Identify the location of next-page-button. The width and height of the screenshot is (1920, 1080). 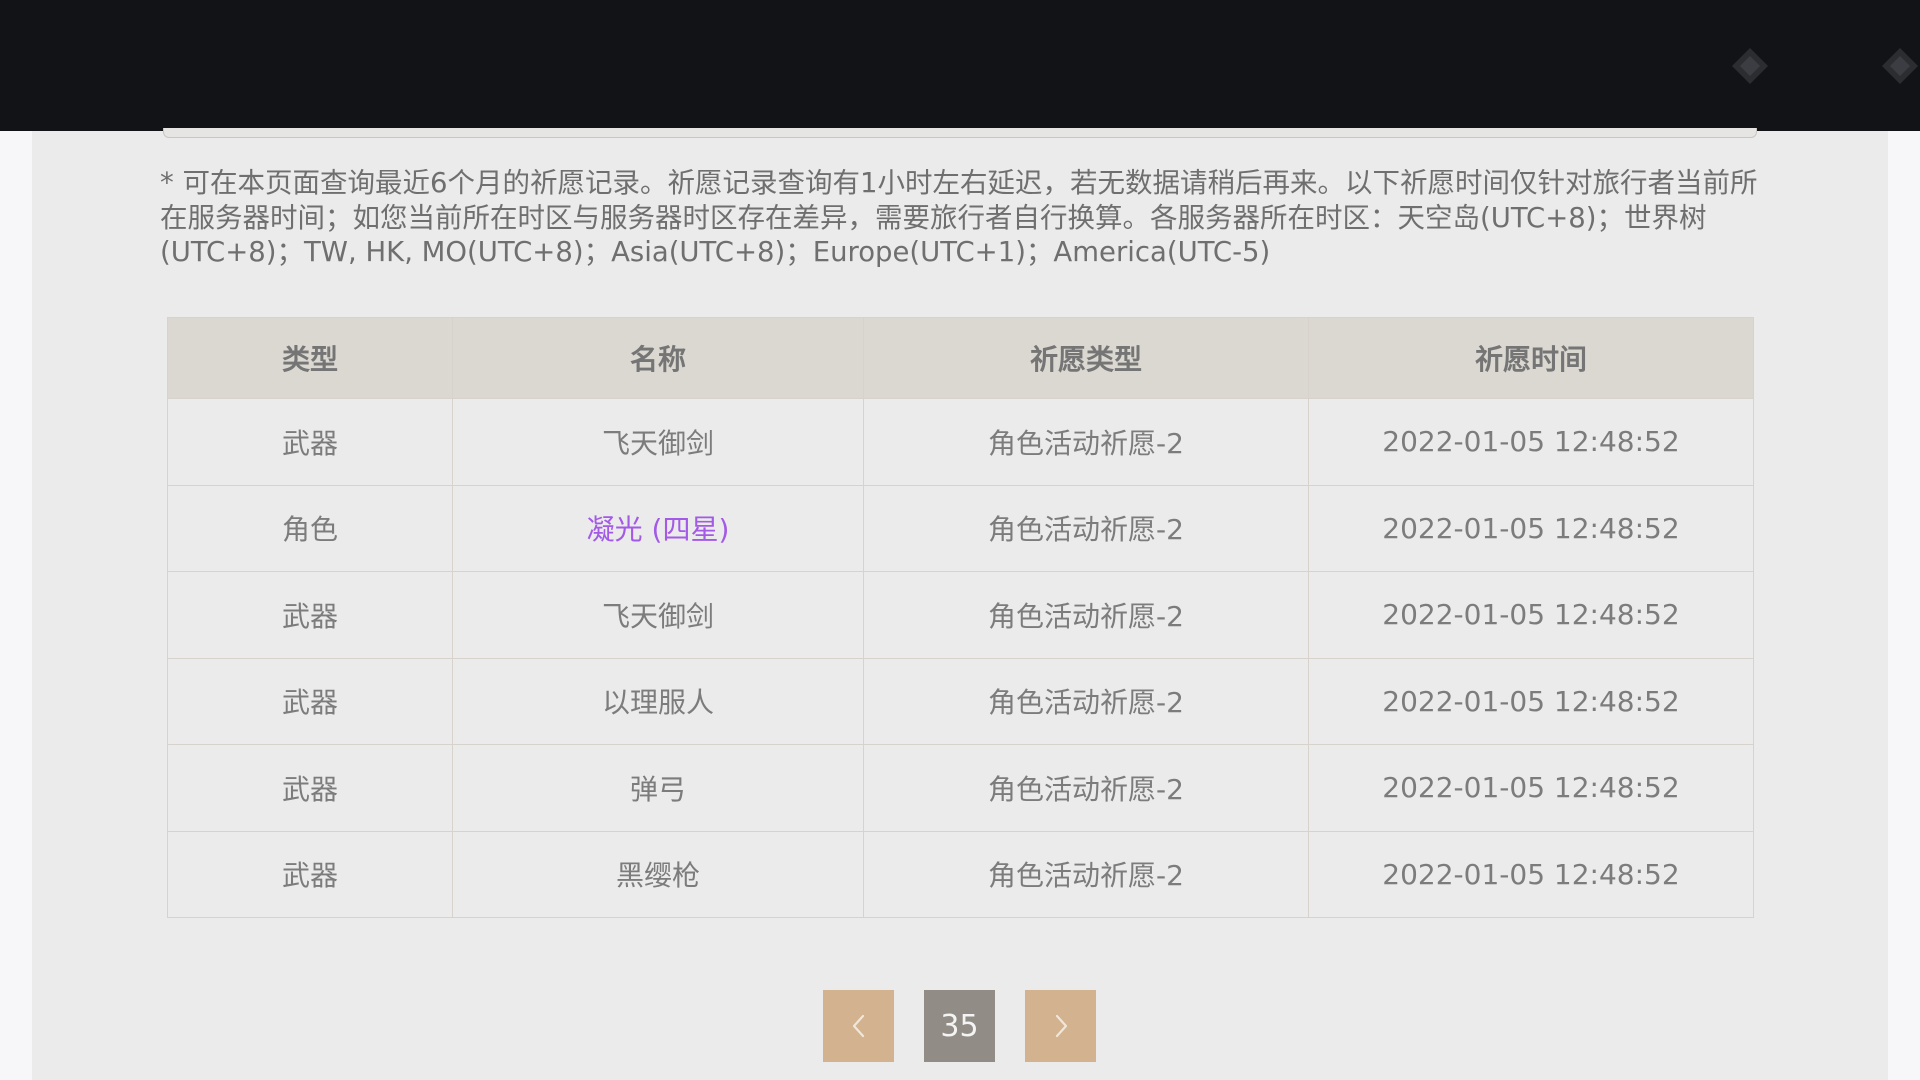
(1060, 1026).